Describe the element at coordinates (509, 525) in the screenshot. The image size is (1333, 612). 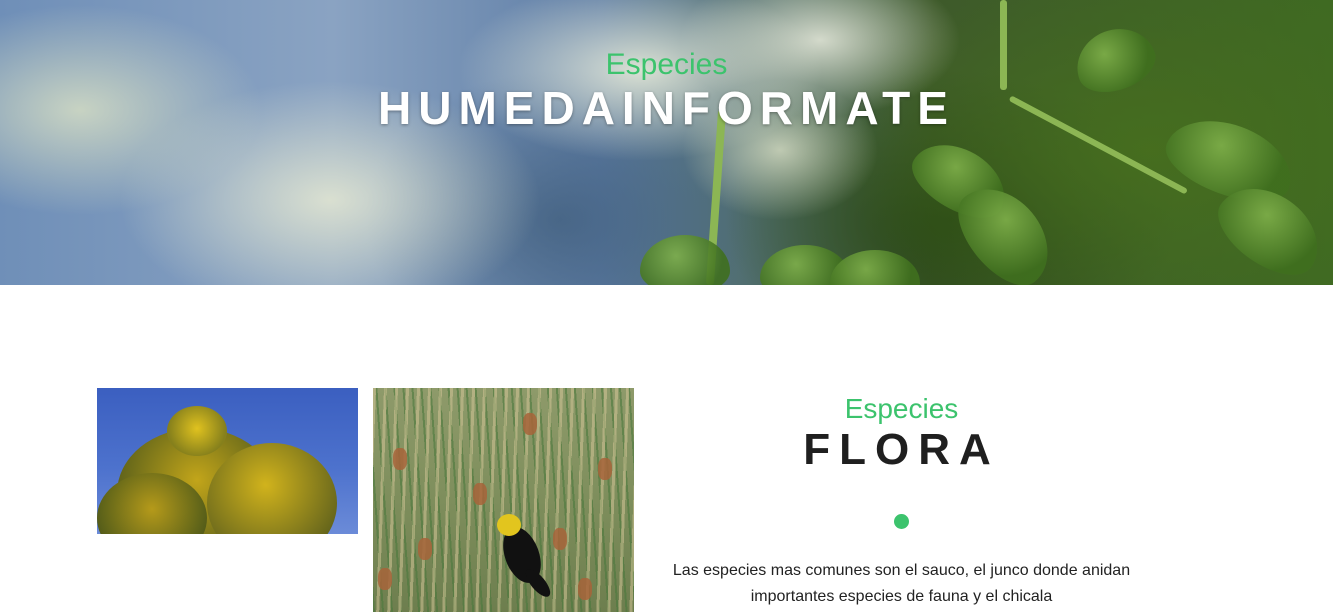
I see `bird-head` at that location.